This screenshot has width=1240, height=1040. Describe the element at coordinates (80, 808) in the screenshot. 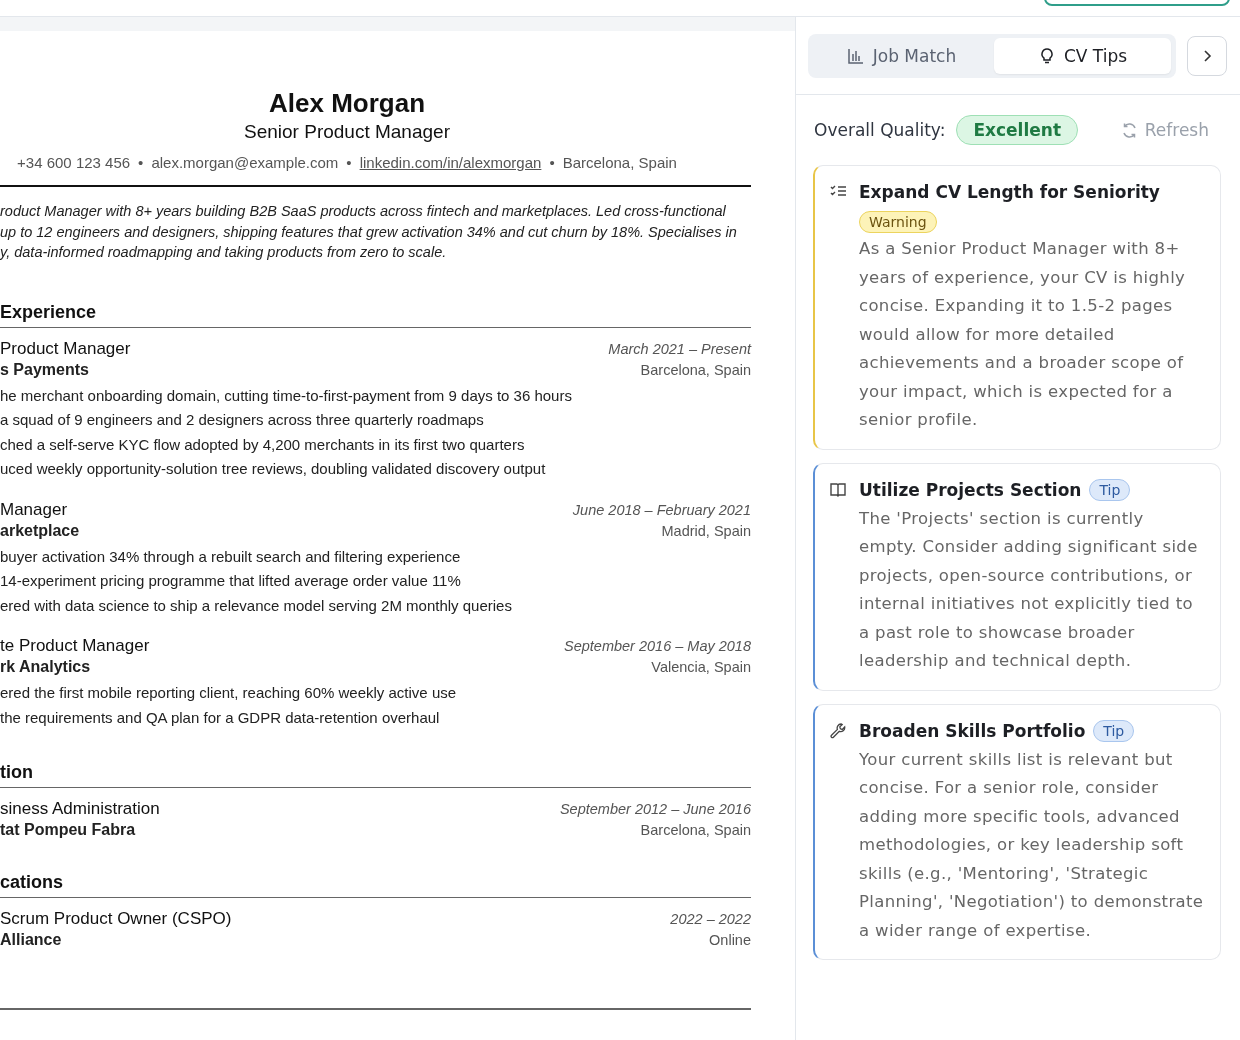

I see `job-title: siness Administration` at that location.